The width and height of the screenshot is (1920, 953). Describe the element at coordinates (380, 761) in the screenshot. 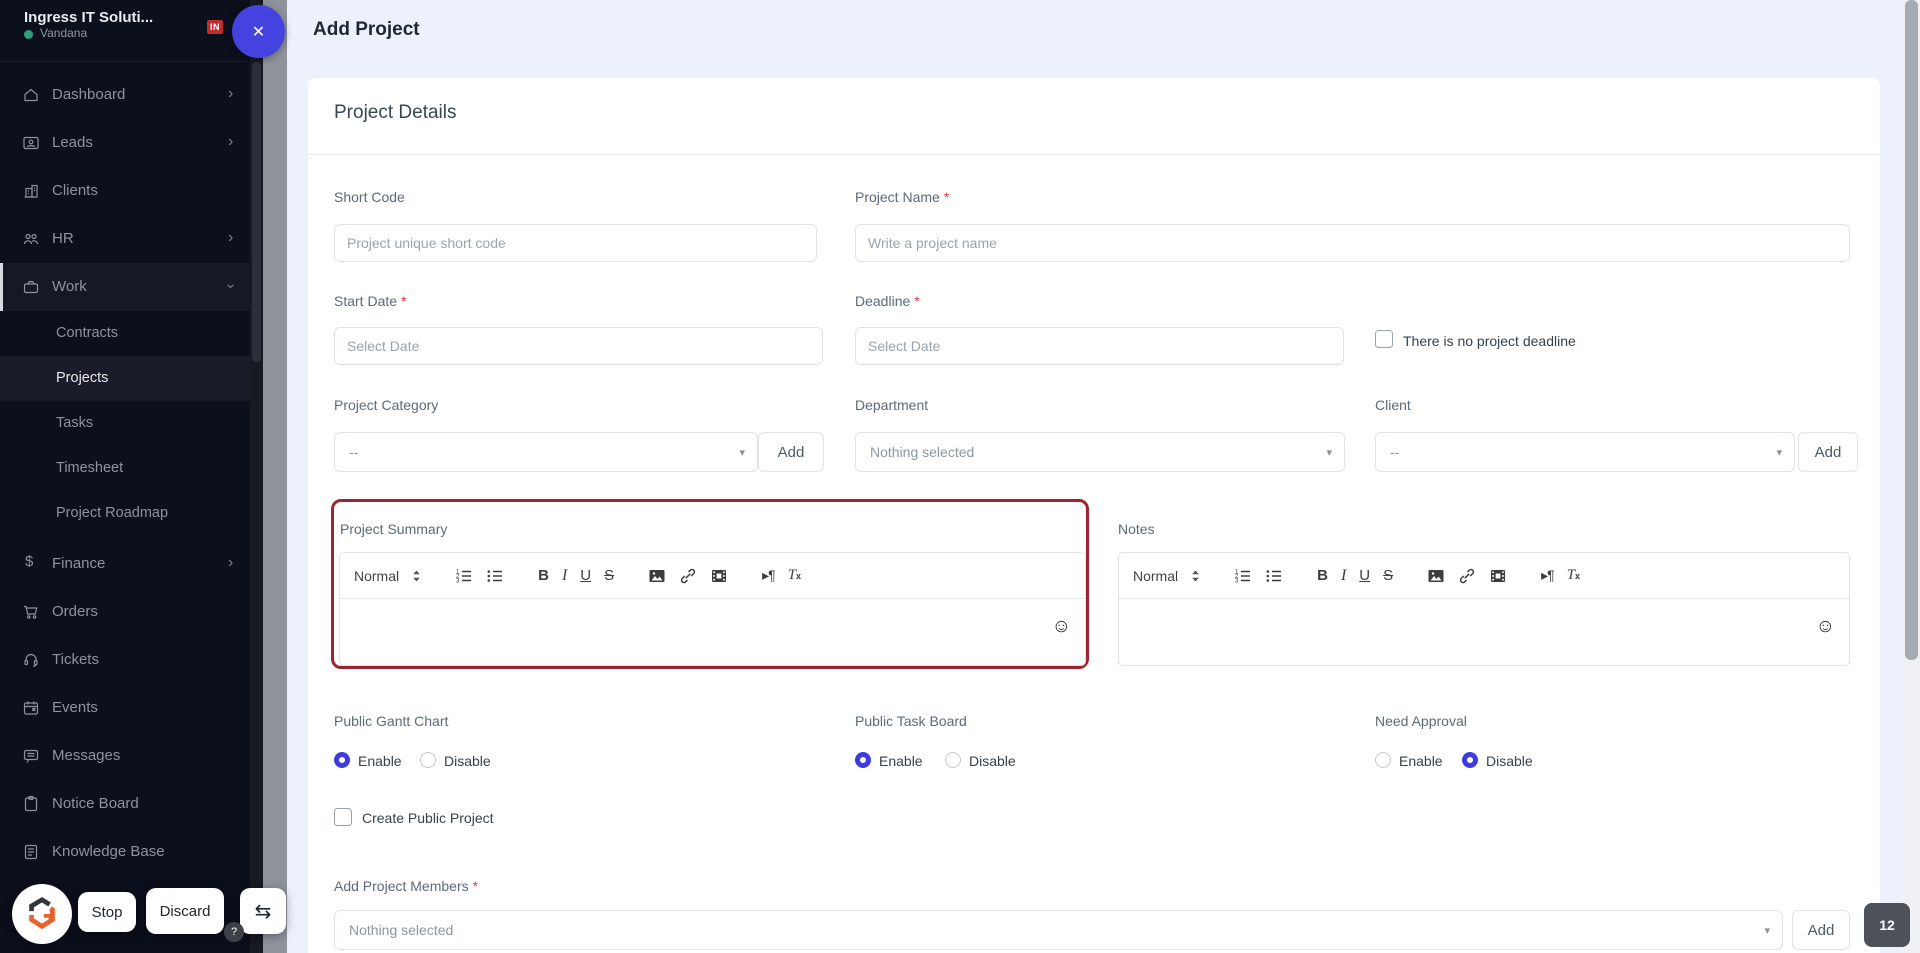

I see `gantt-enable-radio-label: Enable` at that location.